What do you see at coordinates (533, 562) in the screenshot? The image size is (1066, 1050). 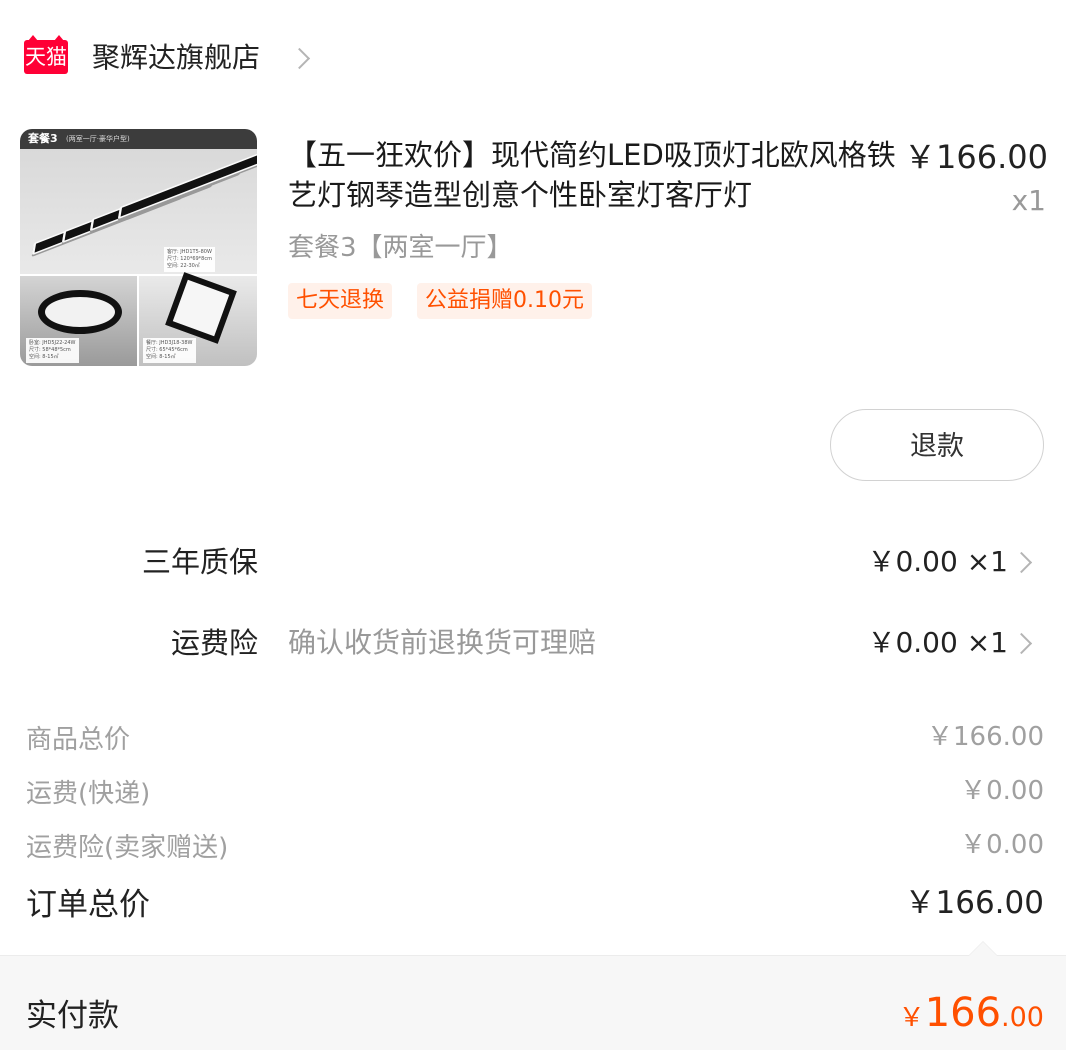 I see `service-row-warranty: 三年质保 ￥0.00 ×1` at bounding box center [533, 562].